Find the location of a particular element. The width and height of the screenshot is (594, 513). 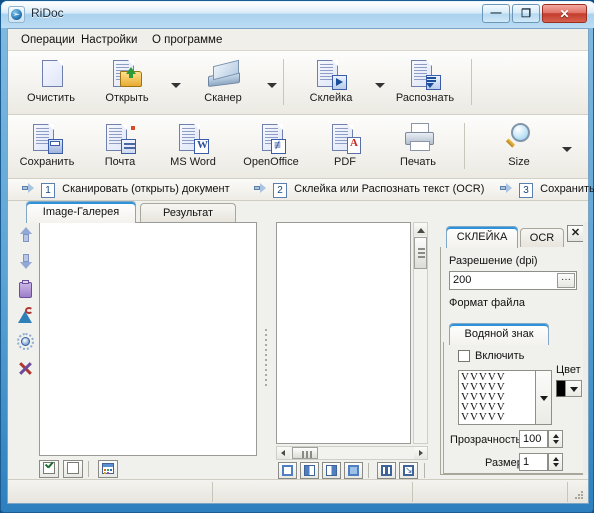

split-left-button is located at coordinates (309, 470).